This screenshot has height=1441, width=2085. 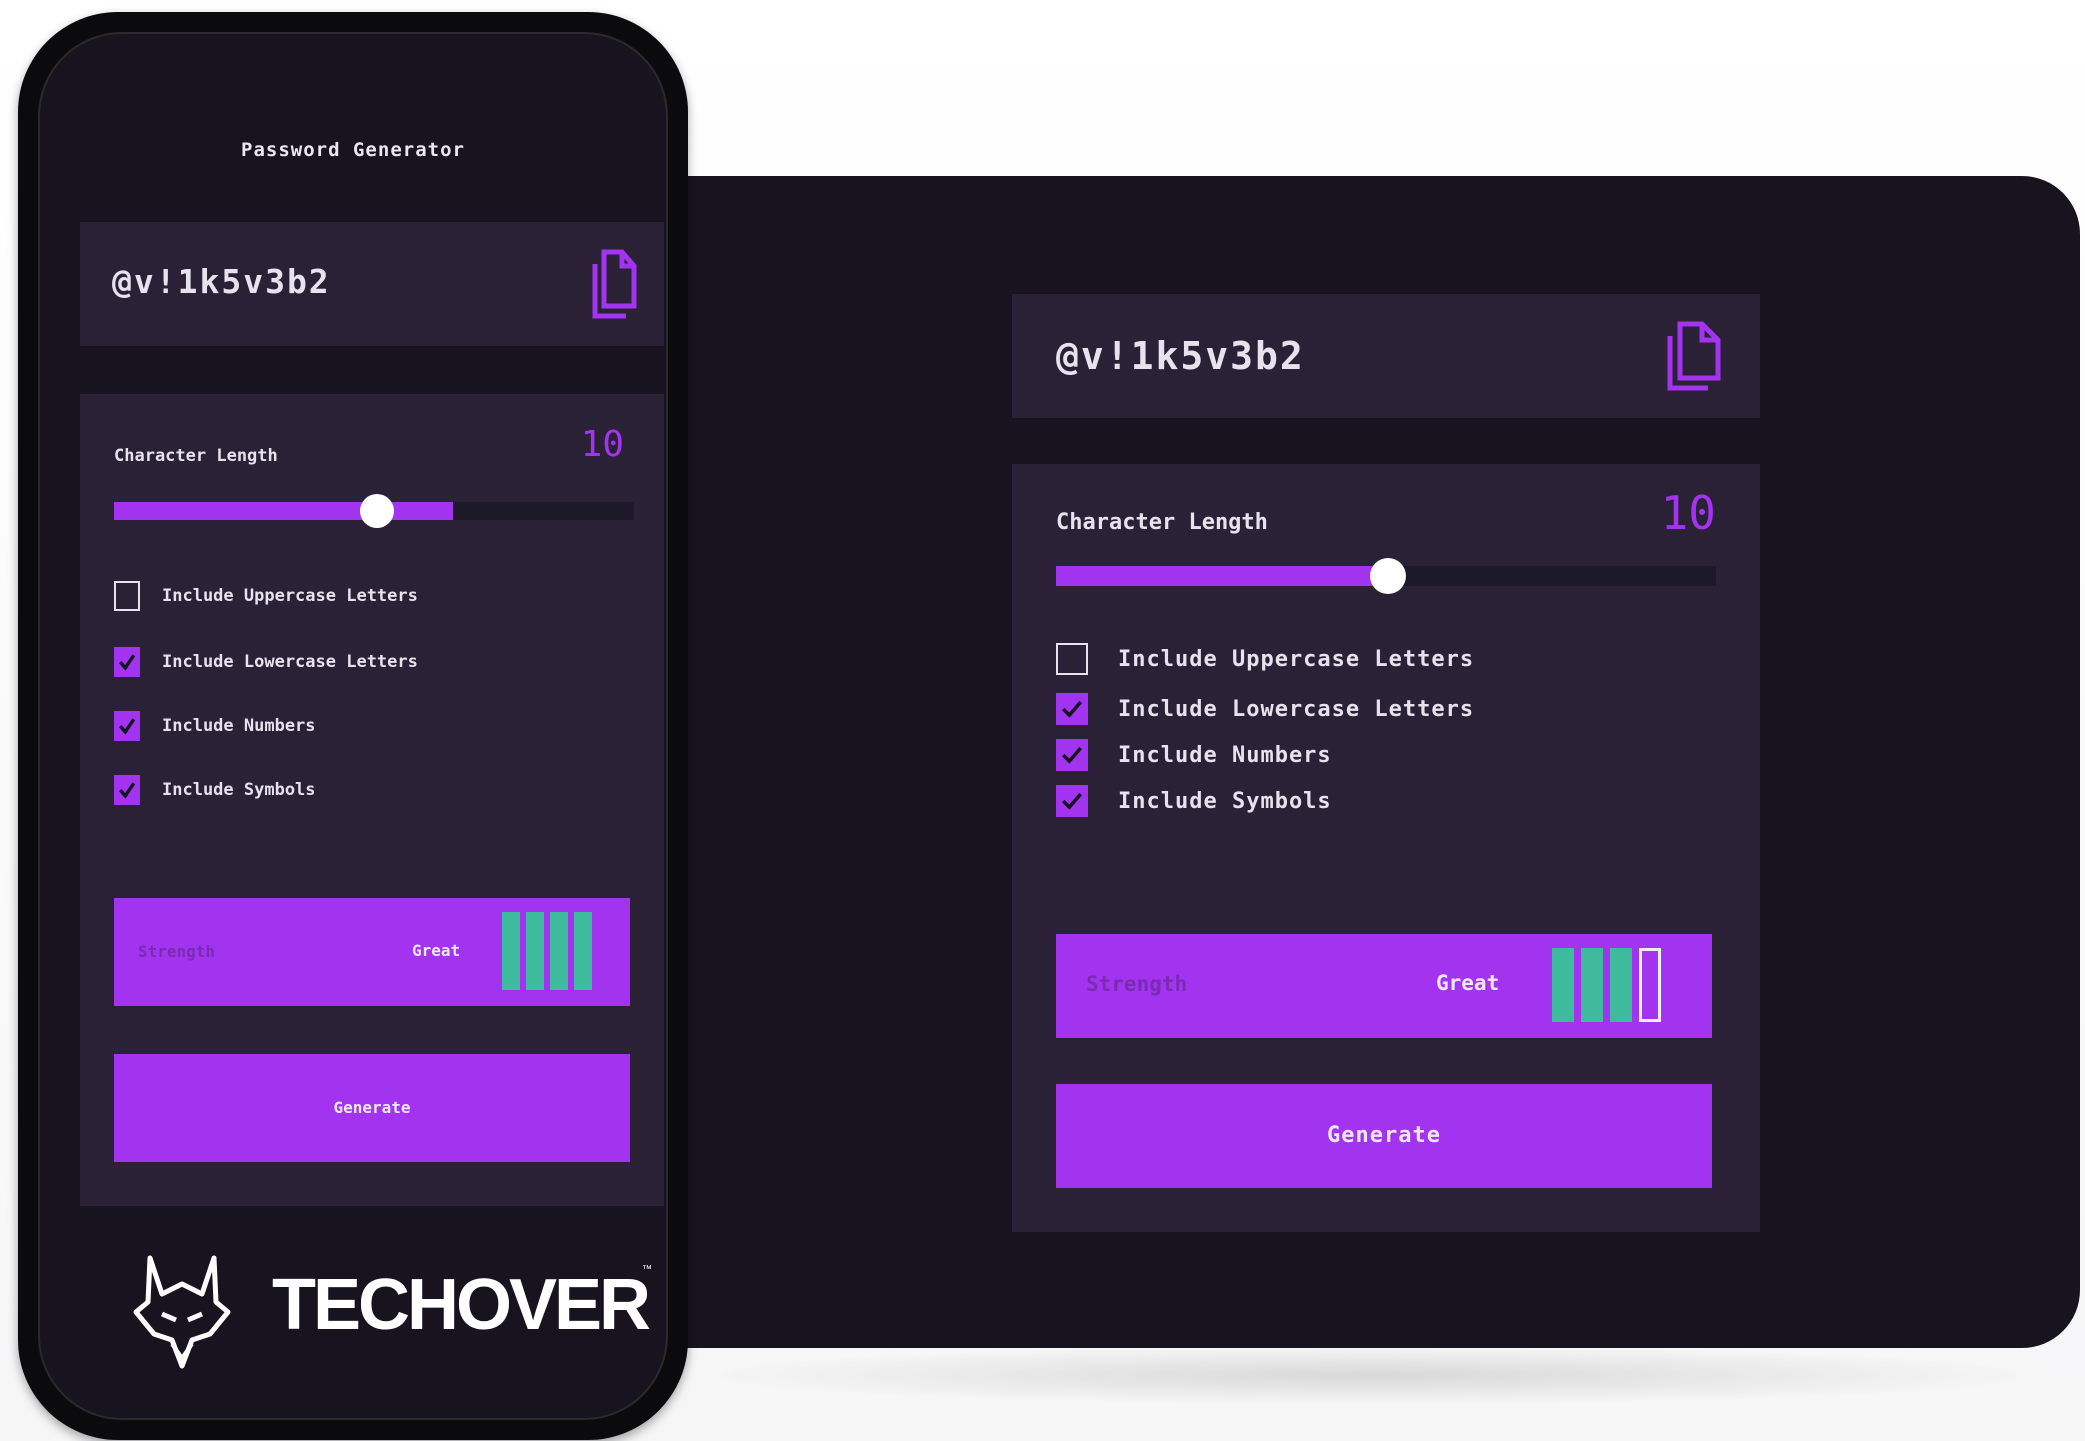 I want to click on desktop-password-display: @v!1k5v3b2, so click(x=1386, y=356).